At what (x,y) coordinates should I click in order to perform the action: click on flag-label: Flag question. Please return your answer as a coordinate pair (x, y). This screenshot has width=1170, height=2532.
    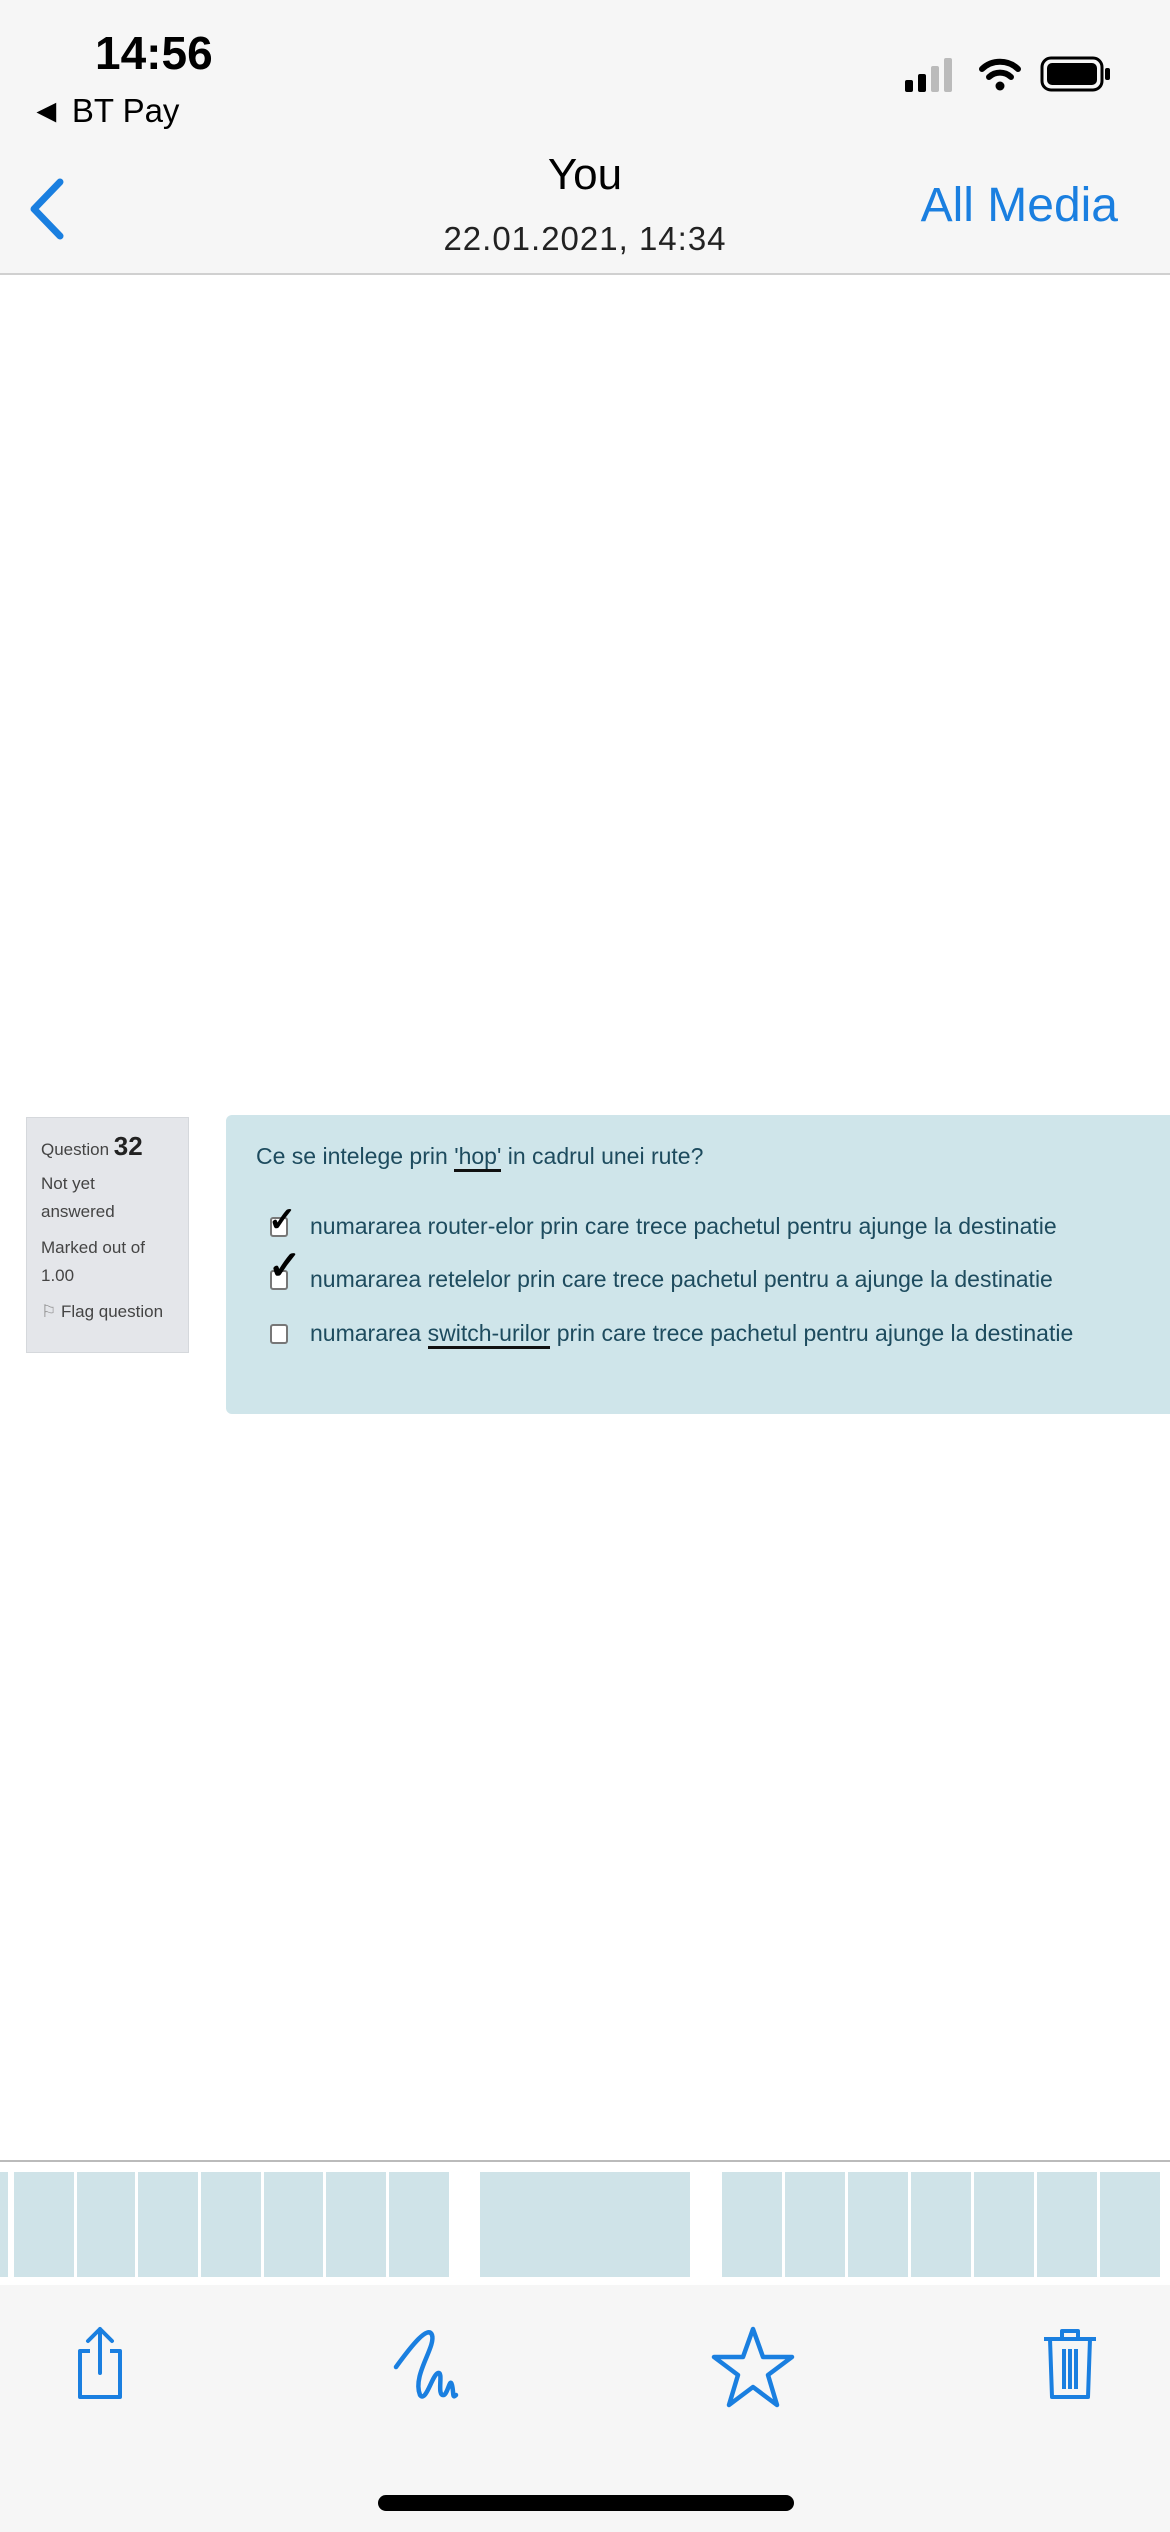
    Looking at the image, I should click on (112, 1311).